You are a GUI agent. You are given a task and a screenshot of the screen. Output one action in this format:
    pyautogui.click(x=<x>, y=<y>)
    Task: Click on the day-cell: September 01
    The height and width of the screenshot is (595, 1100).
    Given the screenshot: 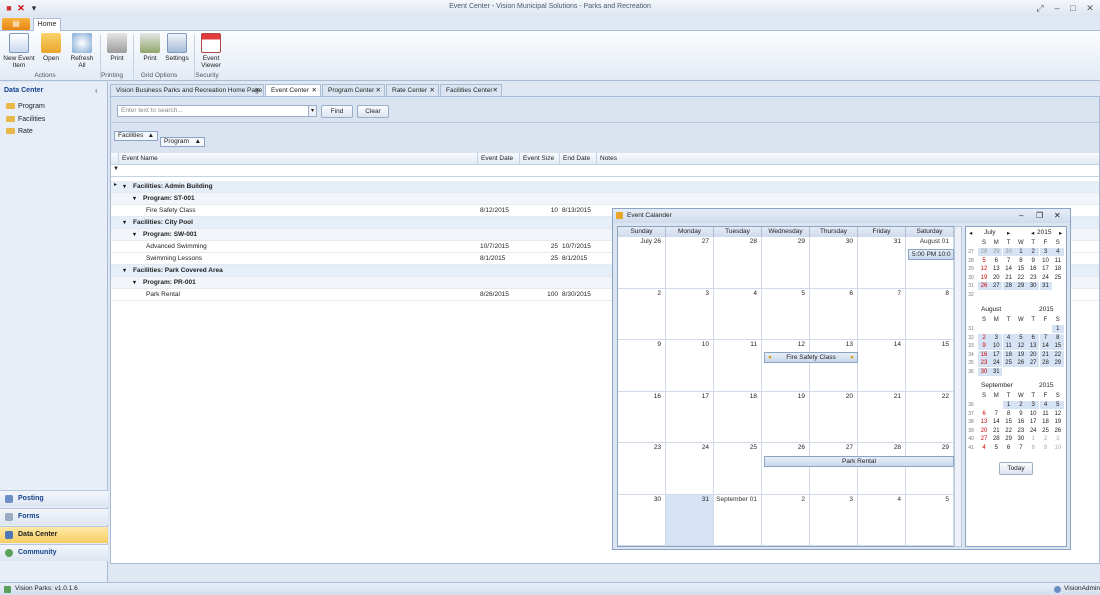 What is the action you would take?
    pyautogui.click(x=738, y=520)
    